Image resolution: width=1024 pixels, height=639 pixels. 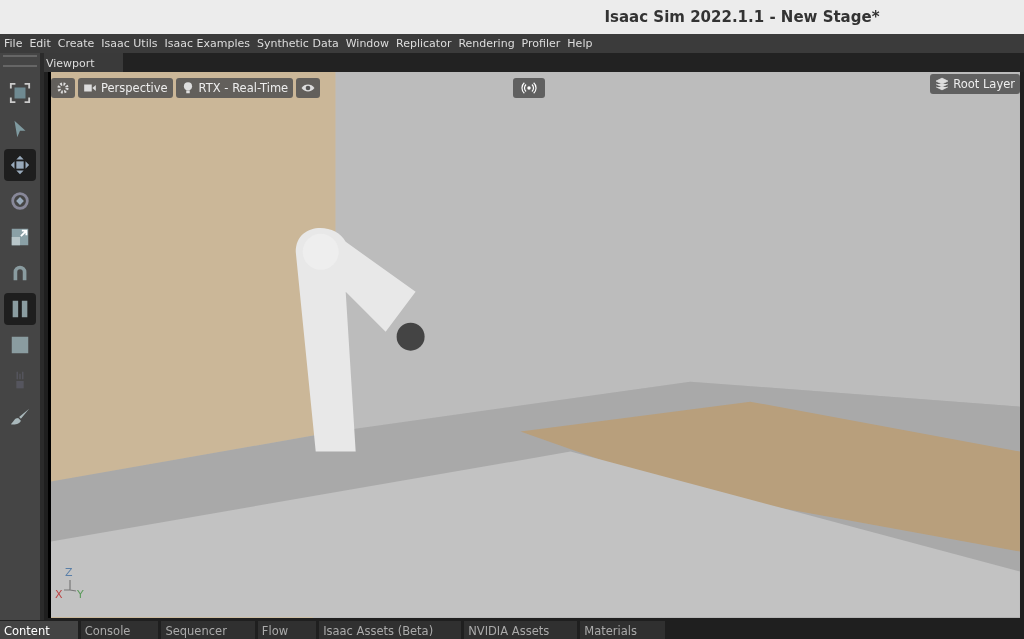 What do you see at coordinates (486, 43) in the screenshot?
I see `menu-item: Rendering` at bounding box center [486, 43].